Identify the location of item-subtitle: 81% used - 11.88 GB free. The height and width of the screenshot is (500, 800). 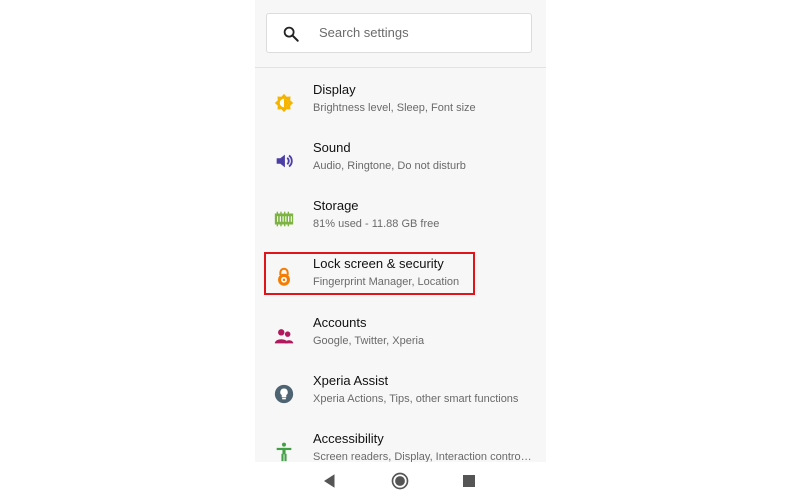
(376, 224).